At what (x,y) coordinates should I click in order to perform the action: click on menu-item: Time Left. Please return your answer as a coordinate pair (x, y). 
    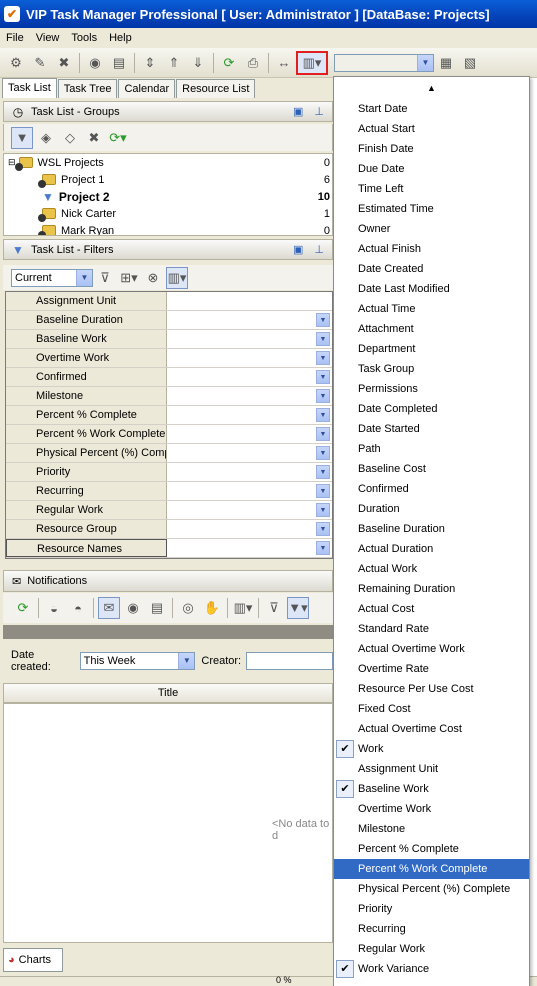
    Looking at the image, I should click on (431, 189).